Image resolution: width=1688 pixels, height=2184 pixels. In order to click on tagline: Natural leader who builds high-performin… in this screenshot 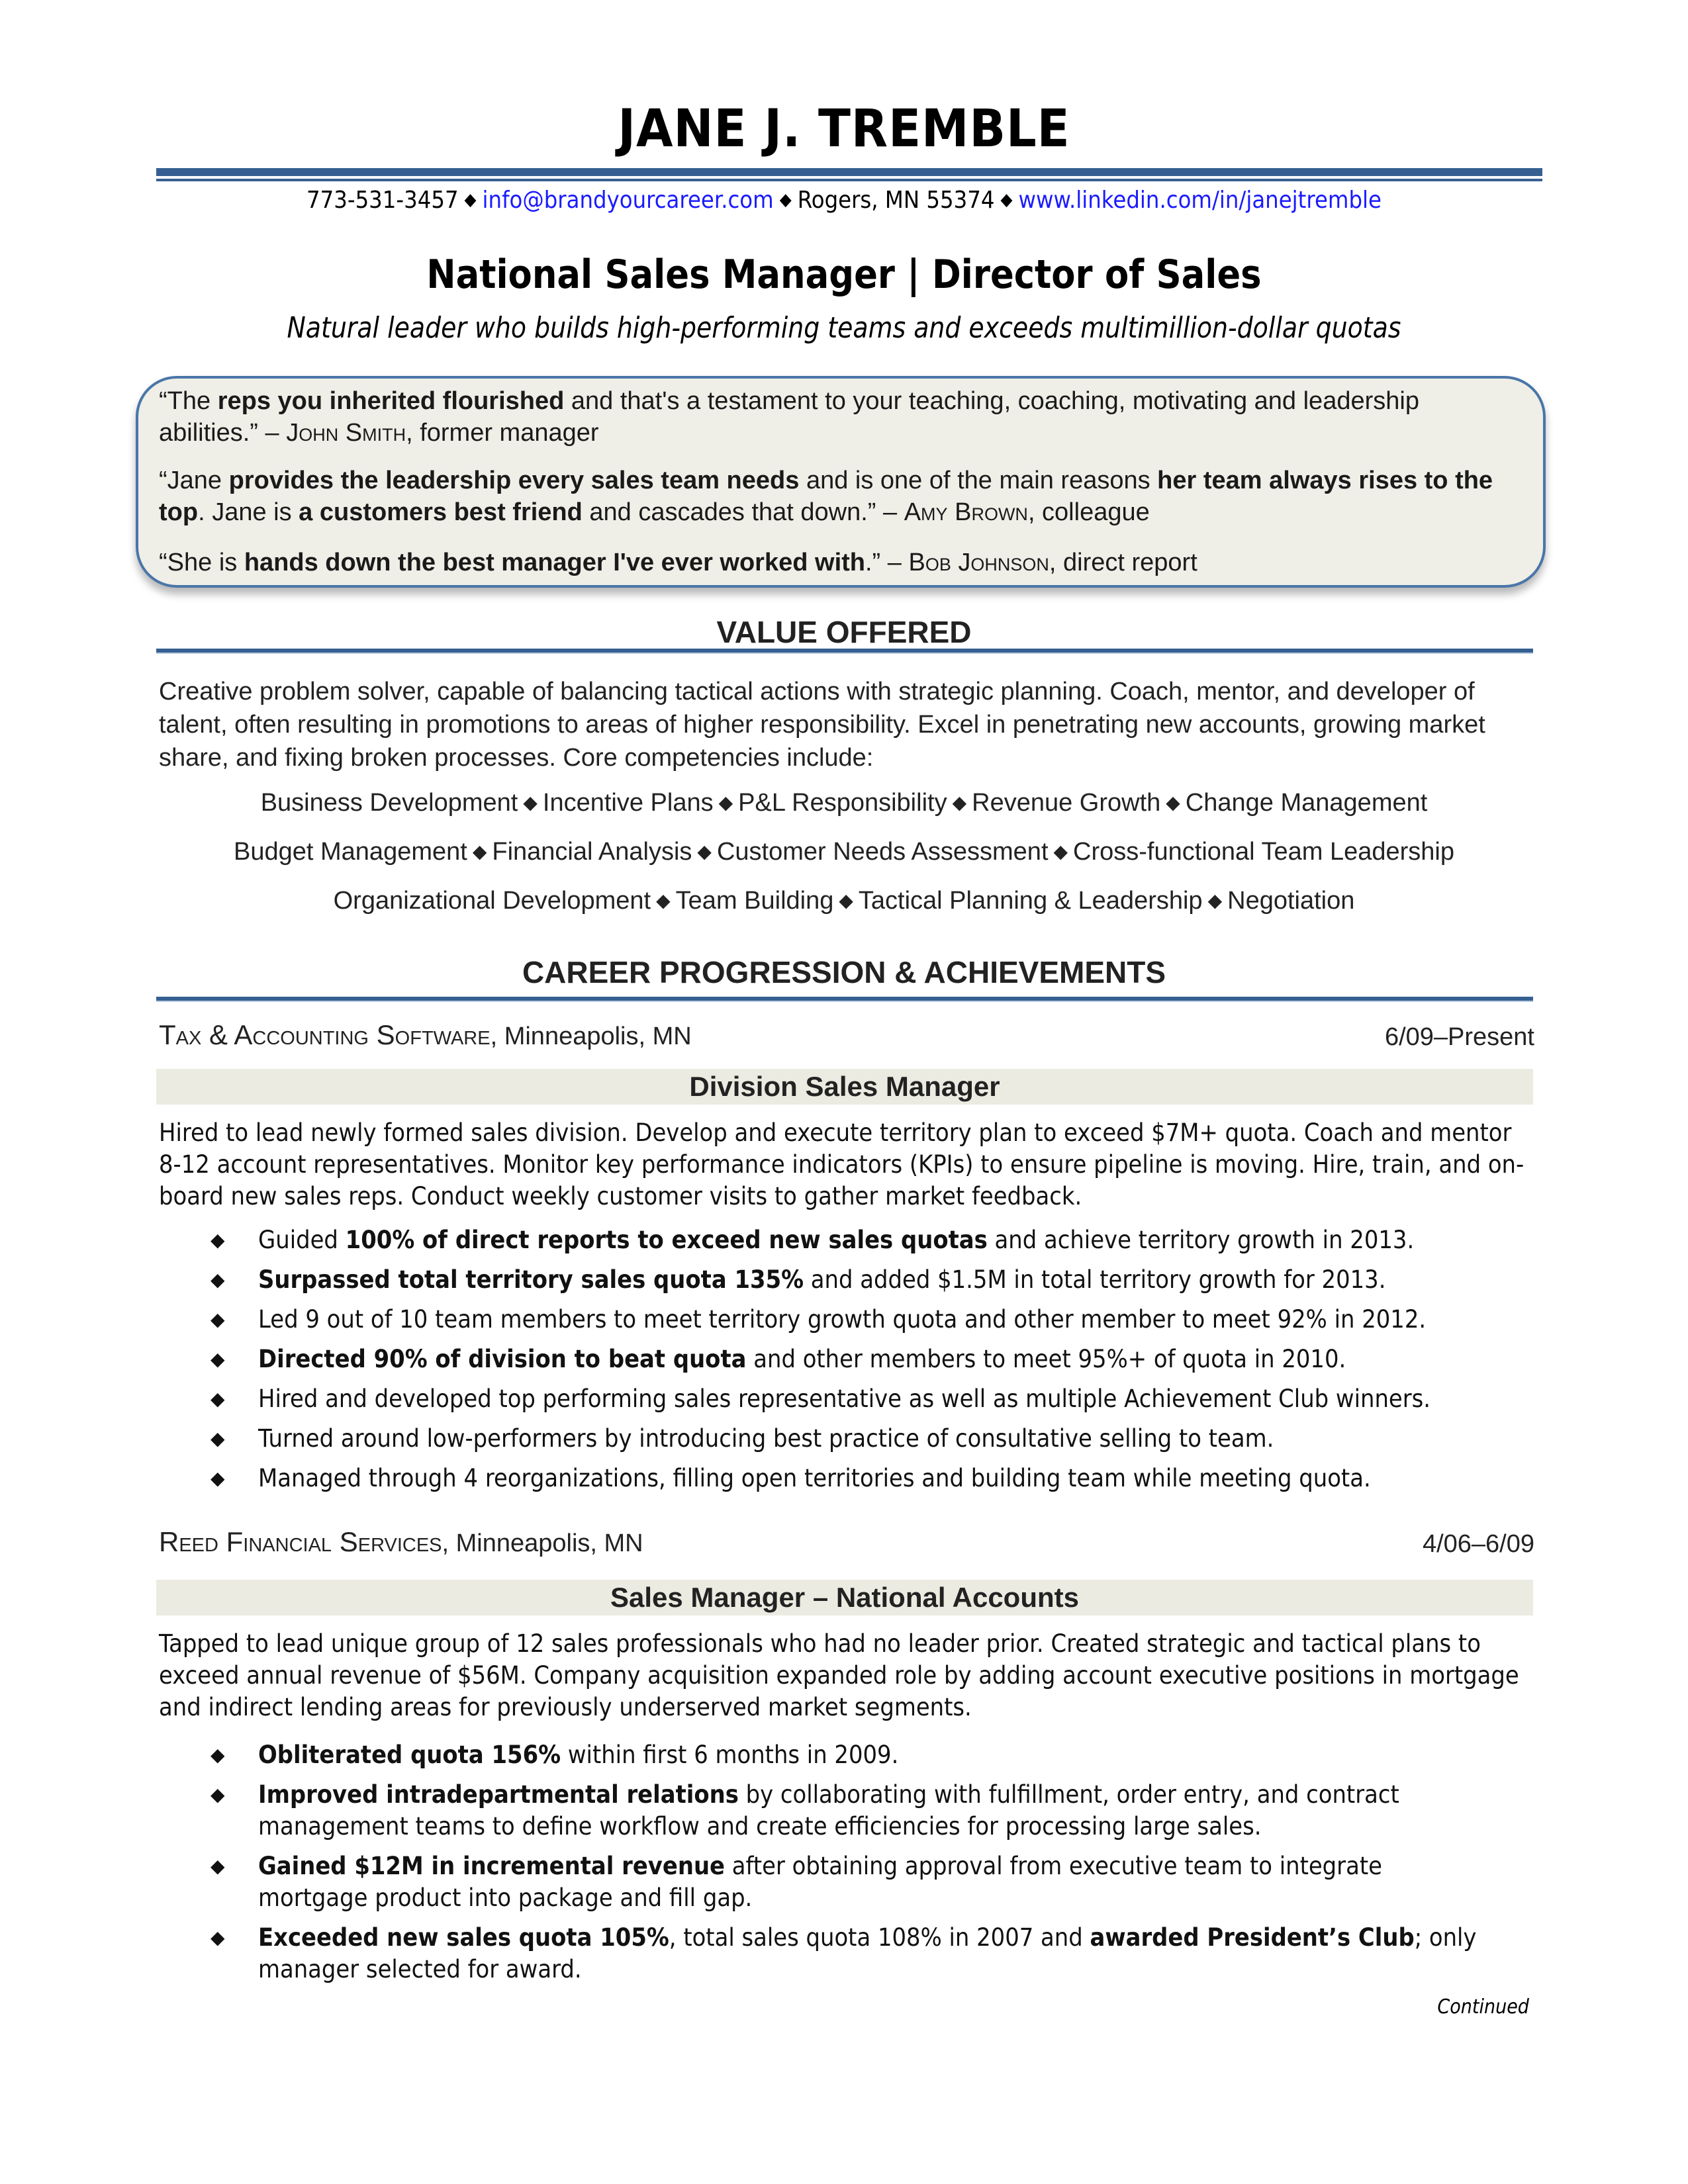, I will do `click(844, 328)`.